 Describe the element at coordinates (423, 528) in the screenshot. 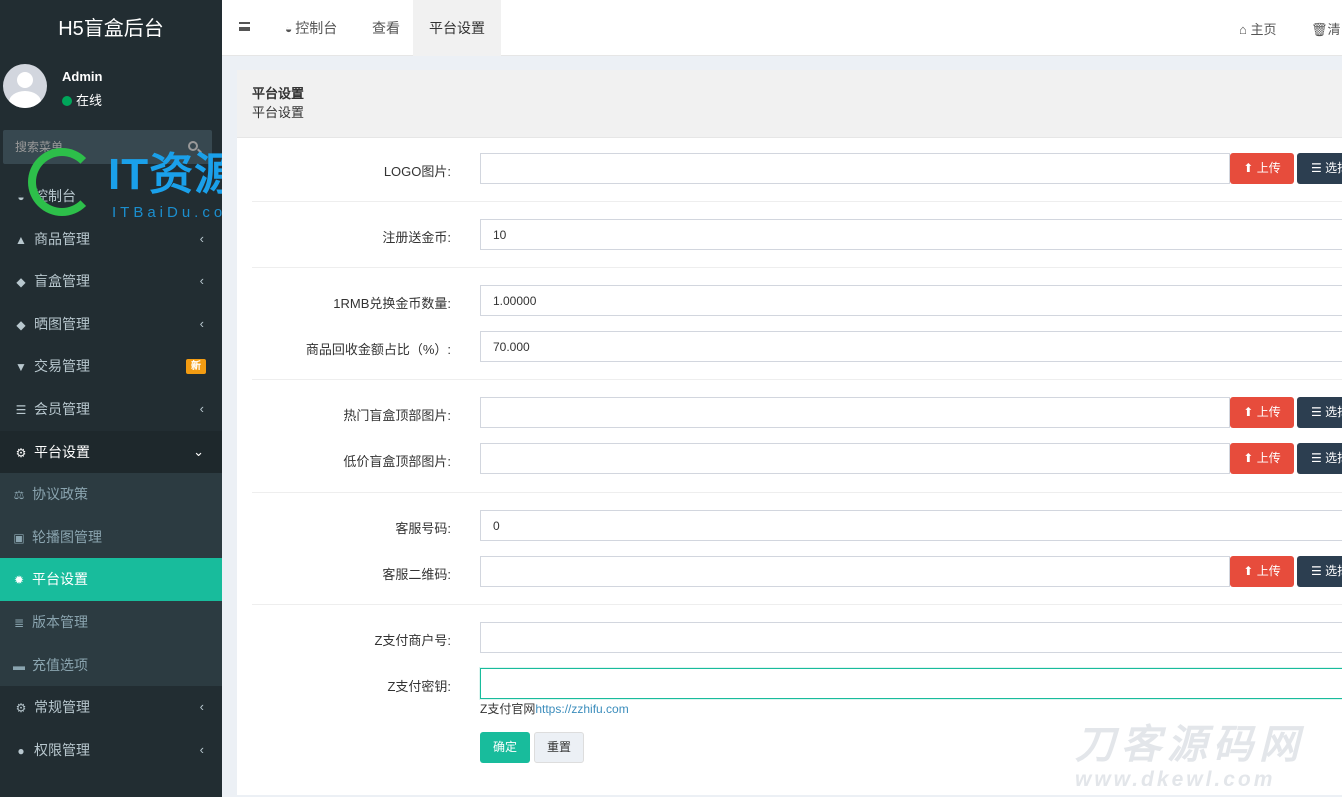

I see `service-no-label: 客服号码:` at that location.